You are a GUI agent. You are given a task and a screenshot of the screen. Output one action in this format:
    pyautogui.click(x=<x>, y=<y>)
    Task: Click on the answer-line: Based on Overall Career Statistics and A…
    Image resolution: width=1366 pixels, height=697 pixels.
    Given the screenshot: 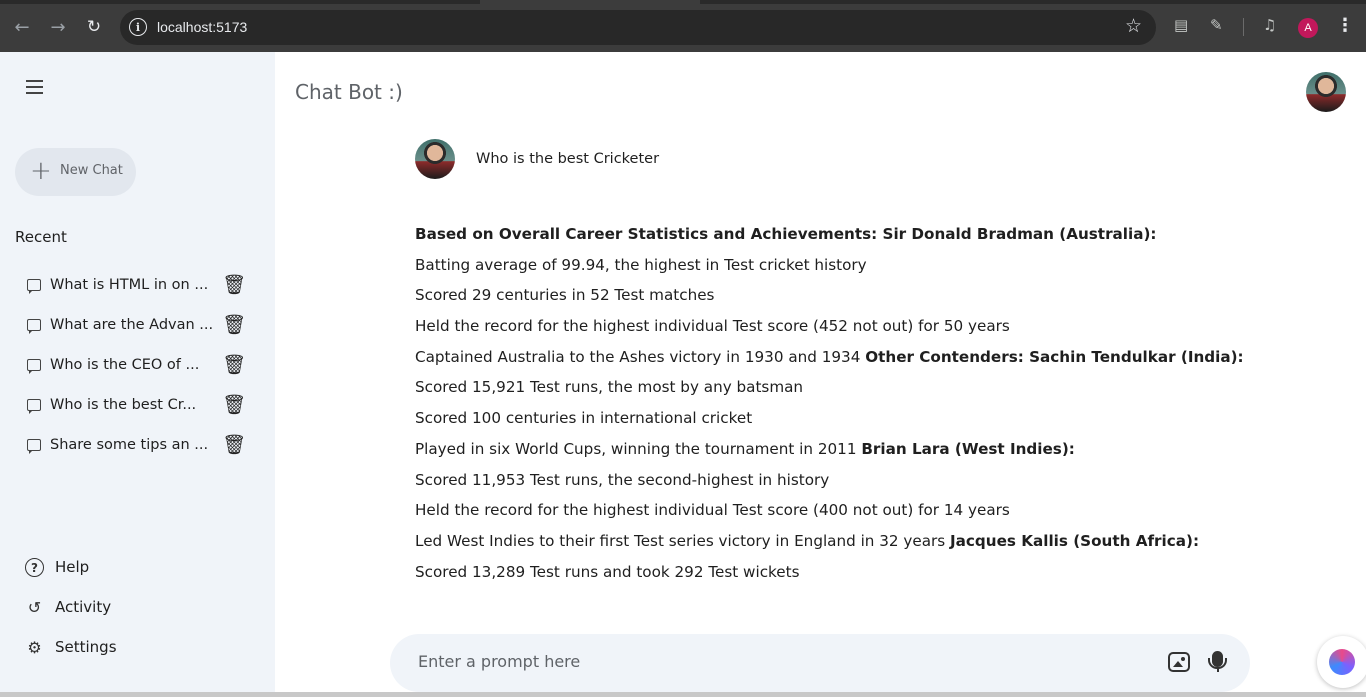 What is the action you would take?
    pyautogui.click(x=835, y=238)
    